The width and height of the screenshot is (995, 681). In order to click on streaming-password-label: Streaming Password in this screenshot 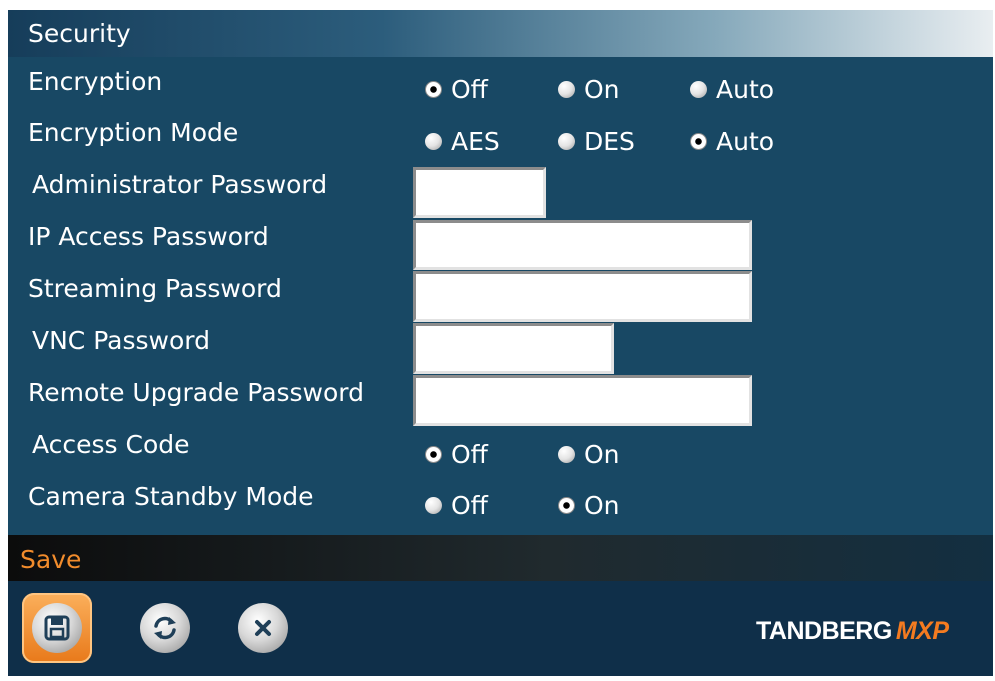, I will do `click(155, 288)`.